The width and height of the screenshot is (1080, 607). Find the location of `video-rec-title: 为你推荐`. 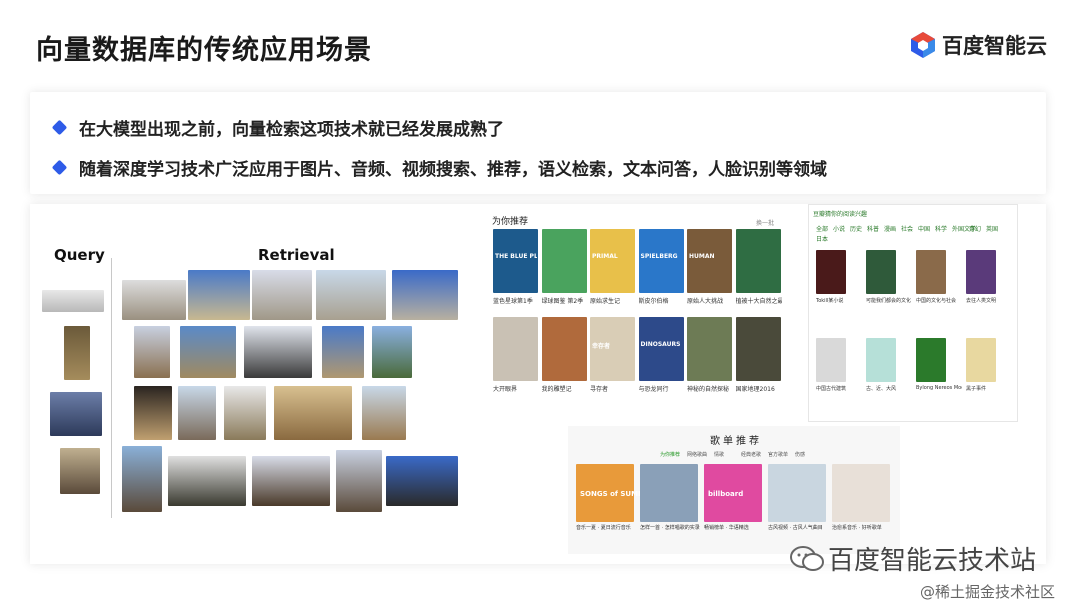

video-rec-title: 为你推荐 is located at coordinates (510, 222).